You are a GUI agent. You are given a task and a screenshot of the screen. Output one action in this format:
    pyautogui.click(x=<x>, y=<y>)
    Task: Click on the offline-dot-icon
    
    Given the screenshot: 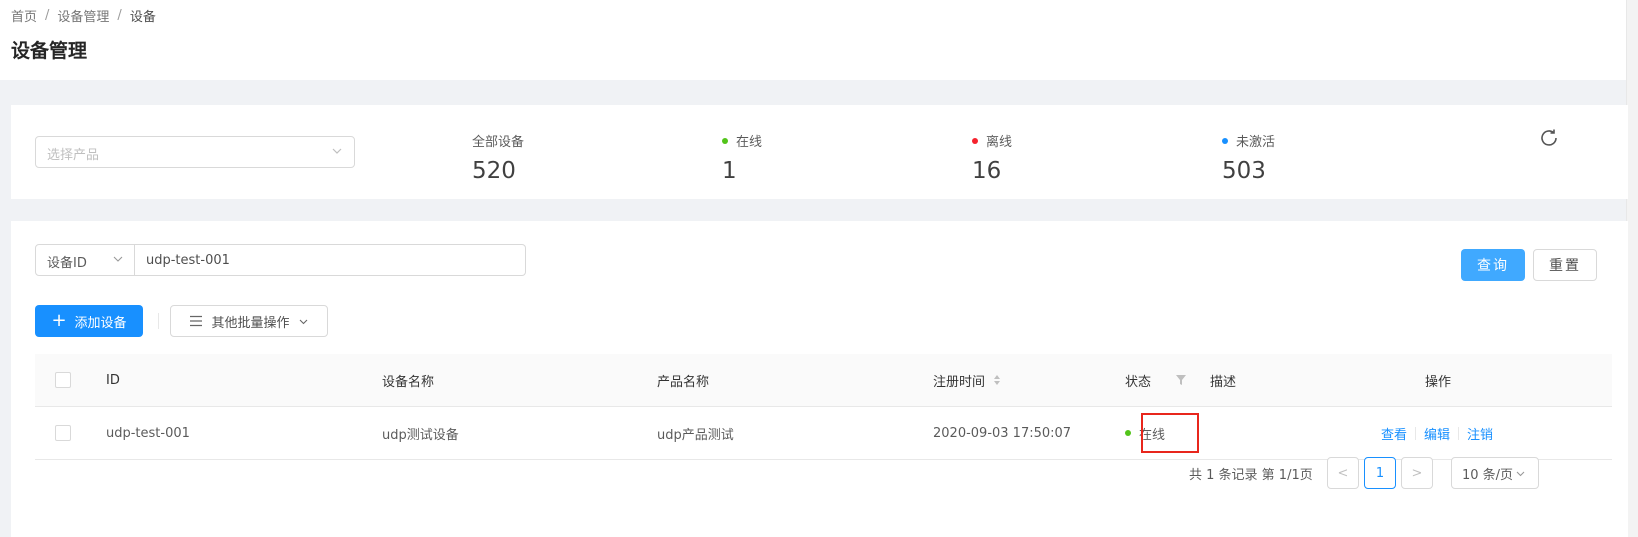 What is the action you would take?
    pyautogui.click(x=975, y=140)
    